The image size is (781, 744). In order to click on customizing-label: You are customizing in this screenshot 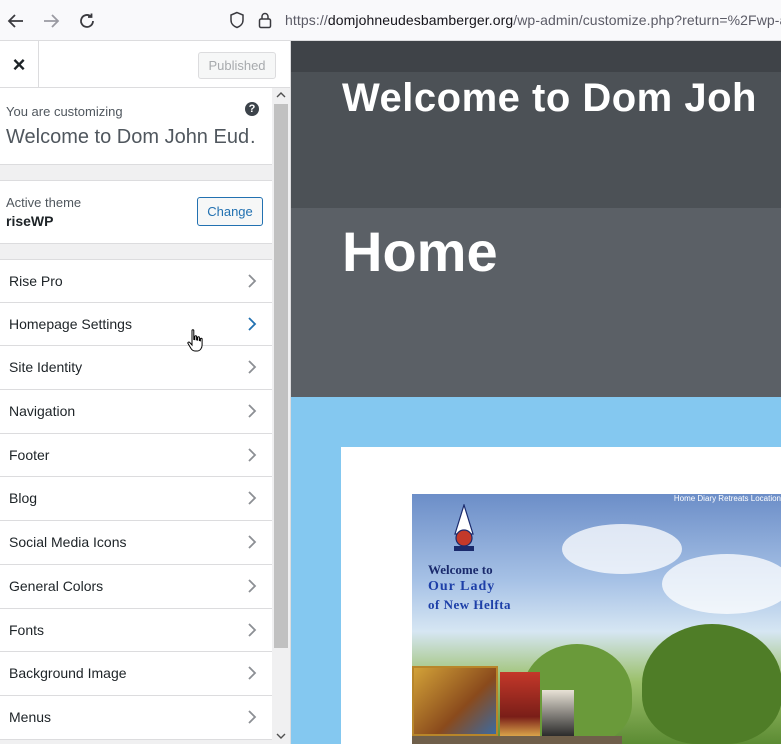, I will do `click(64, 111)`.